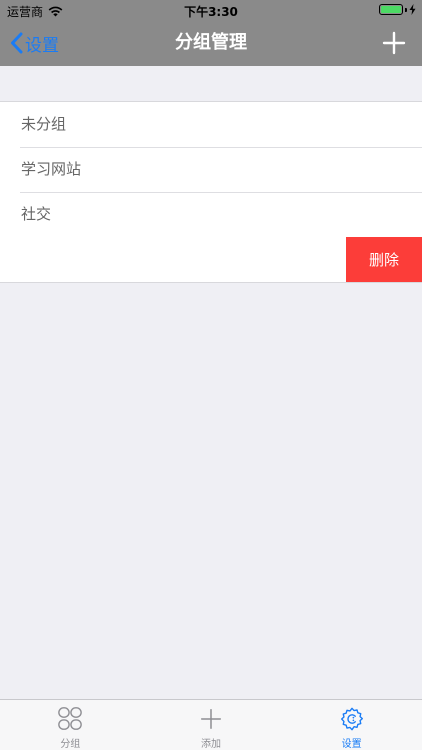 This screenshot has height=750, width=422. I want to click on add-group-button, so click(394, 43).